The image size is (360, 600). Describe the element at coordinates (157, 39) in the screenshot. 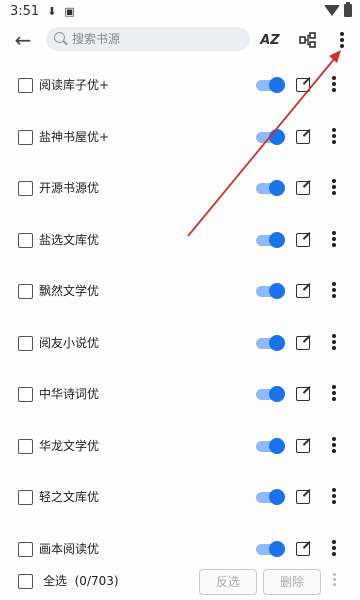

I see `search-input` at that location.